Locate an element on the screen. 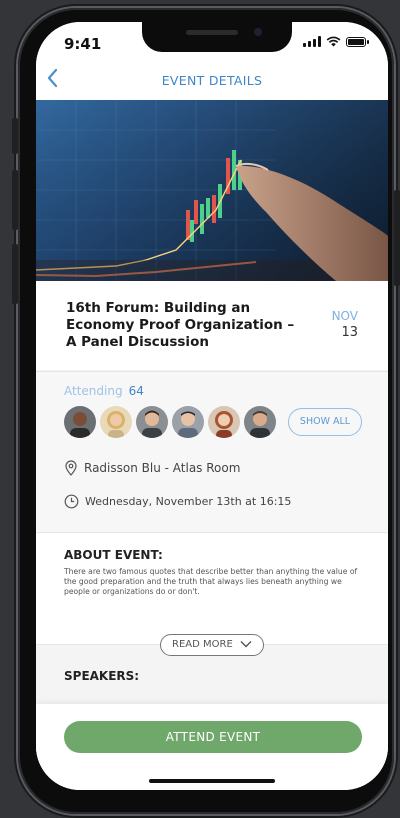 This screenshot has height=818, width=400. nav-bar: EVENT DETAILS is located at coordinates (212, 81).